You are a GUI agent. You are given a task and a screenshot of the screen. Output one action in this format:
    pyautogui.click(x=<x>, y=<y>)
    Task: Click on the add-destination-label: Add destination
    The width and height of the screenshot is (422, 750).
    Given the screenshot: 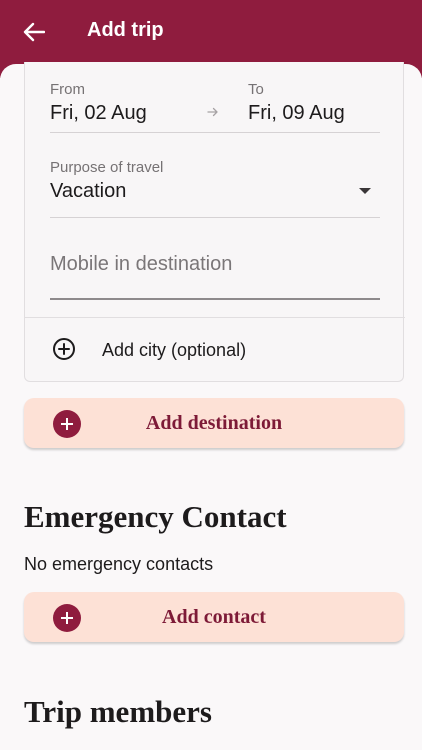 What is the action you would take?
    pyautogui.click(x=214, y=423)
    